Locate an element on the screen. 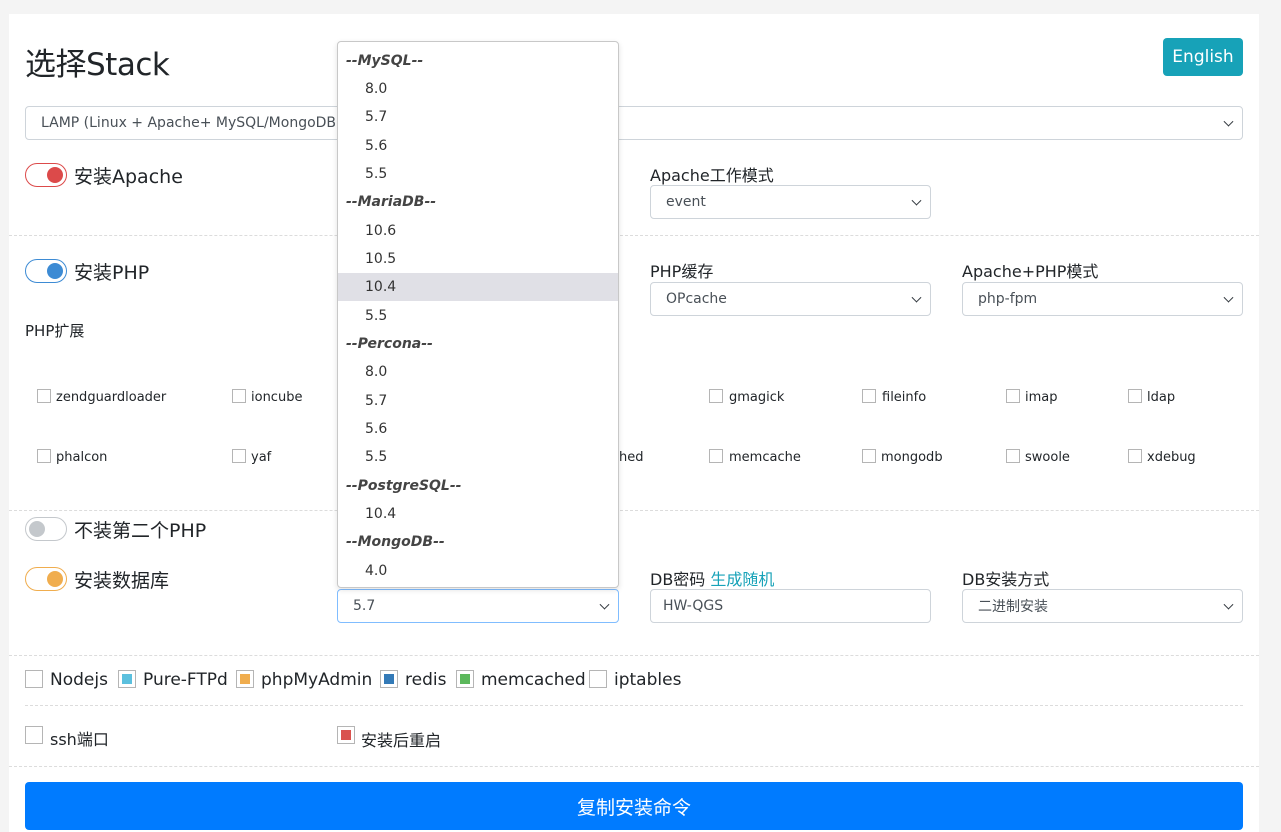 Image resolution: width=1281 pixels, height=832 pixels. db-password-value: HW-QGS is located at coordinates (693, 606).